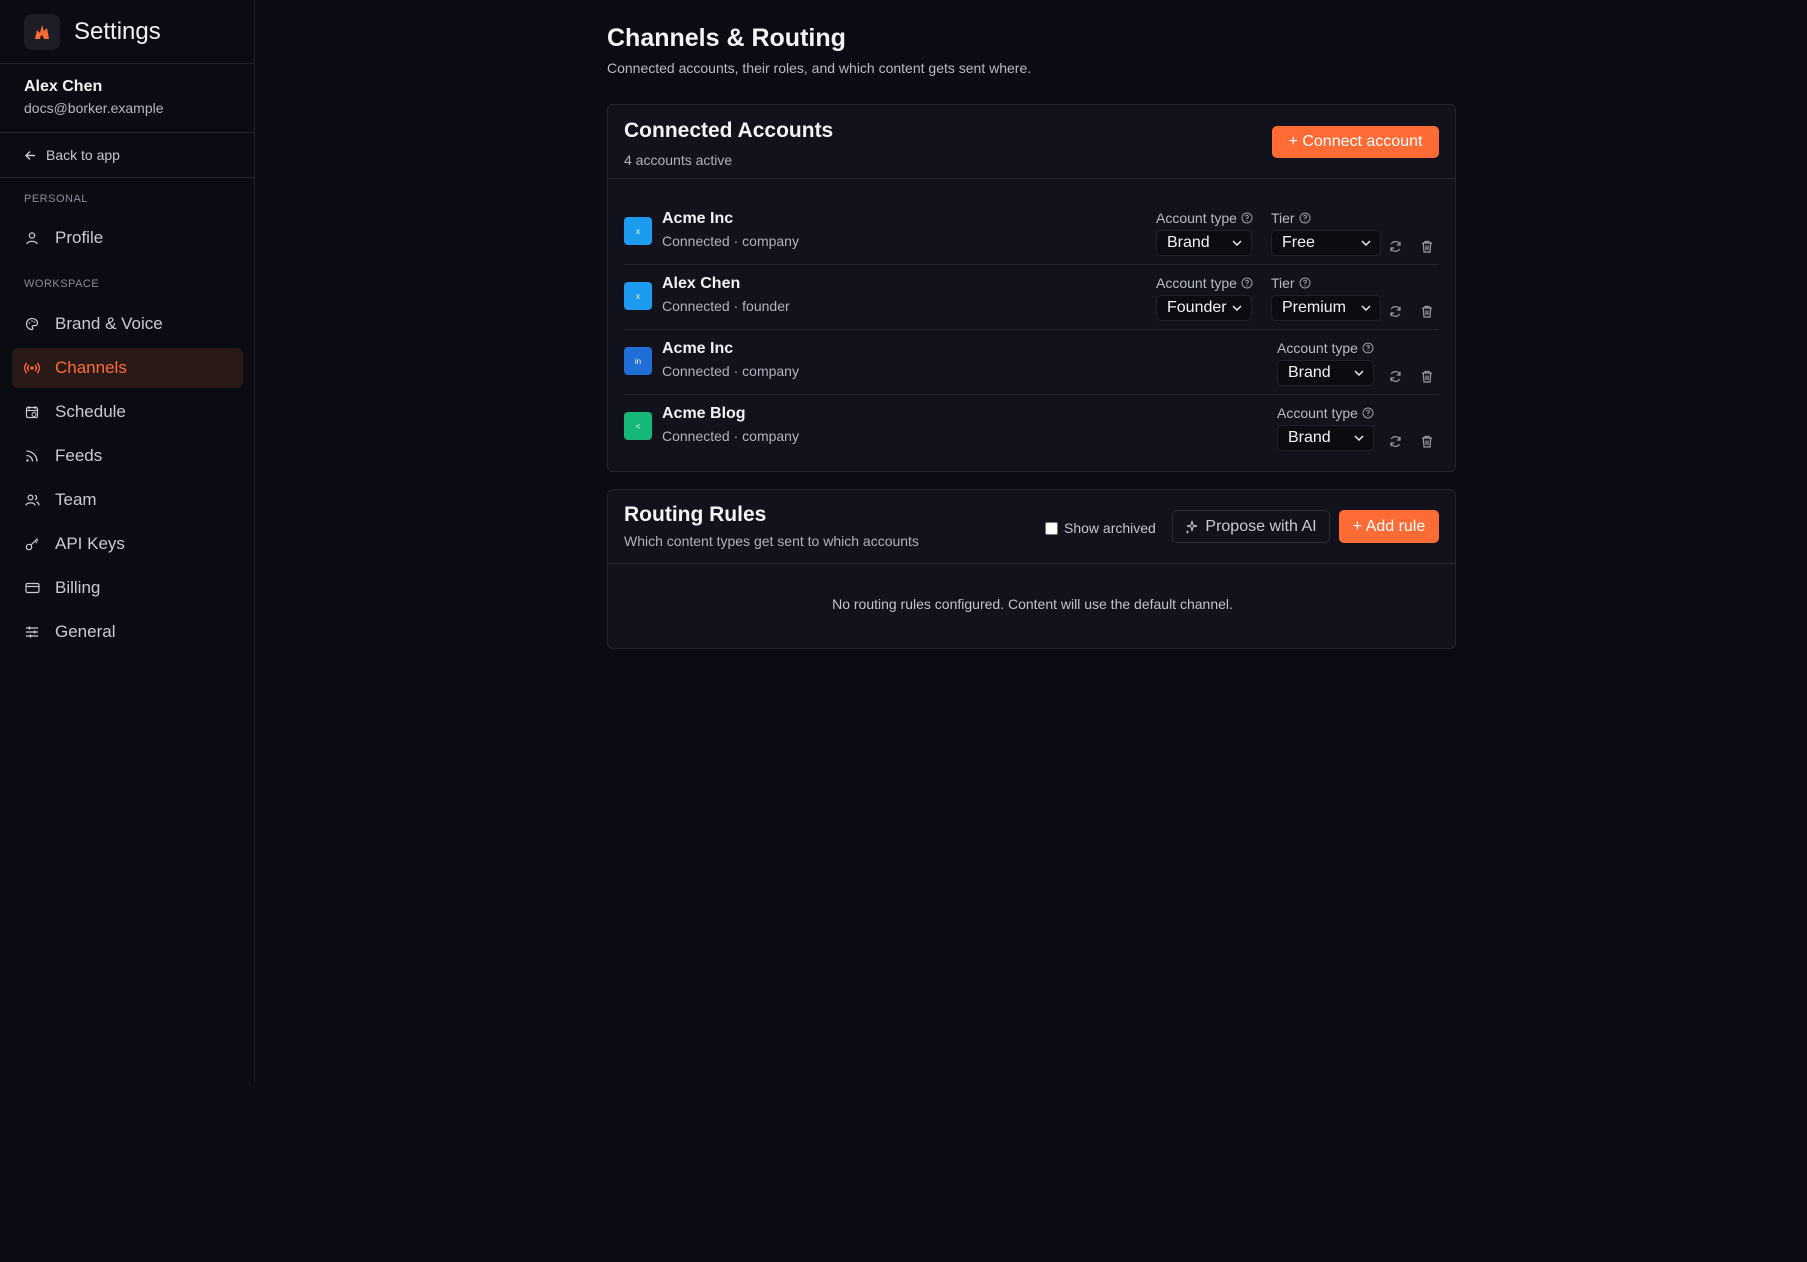  Describe the element at coordinates (42, 31) in the screenshot. I see `app-logo-icon` at that location.